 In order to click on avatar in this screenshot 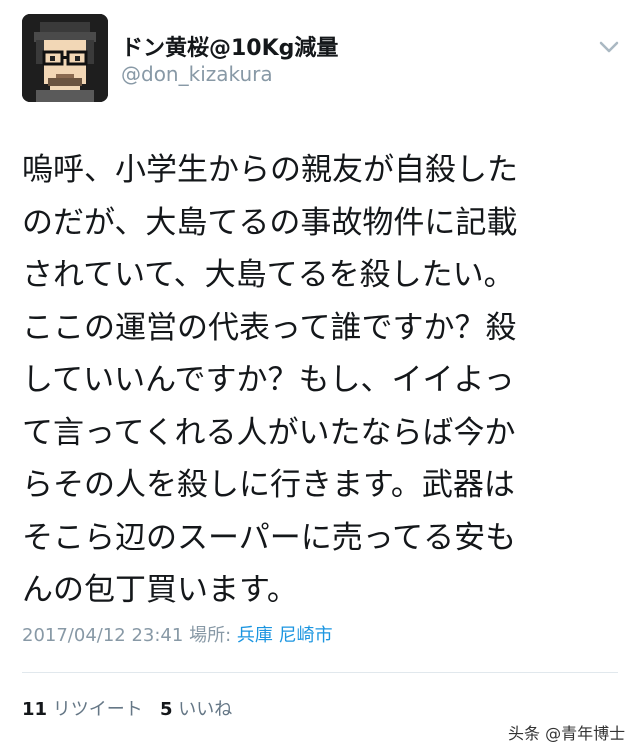, I will do `click(65, 58)`.